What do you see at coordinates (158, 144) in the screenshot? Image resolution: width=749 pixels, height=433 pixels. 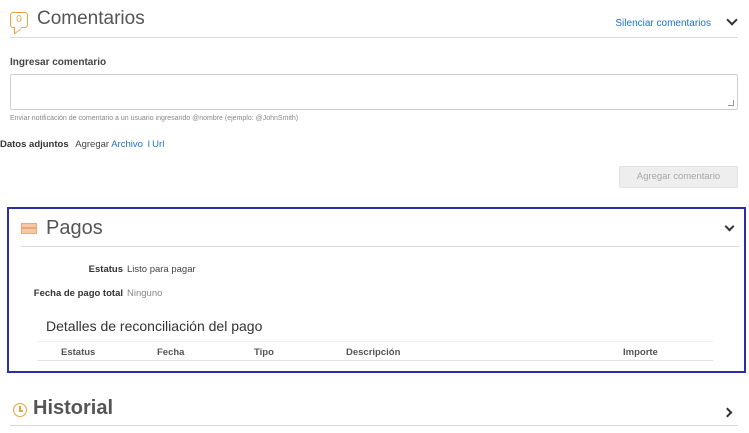 I see `attach-url-link: Url` at bounding box center [158, 144].